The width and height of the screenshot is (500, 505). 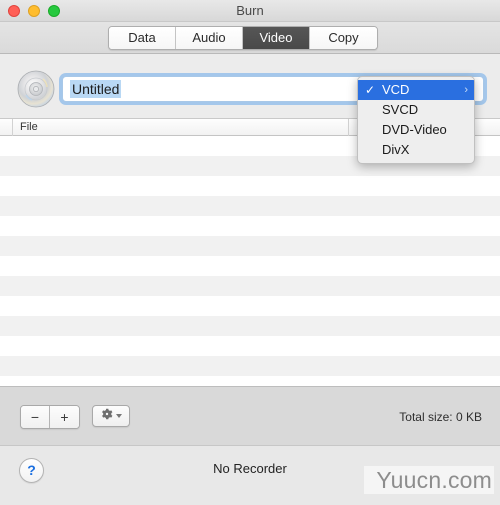 What do you see at coordinates (396, 89) in the screenshot?
I see `menu-item-label: VCD` at bounding box center [396, 89].